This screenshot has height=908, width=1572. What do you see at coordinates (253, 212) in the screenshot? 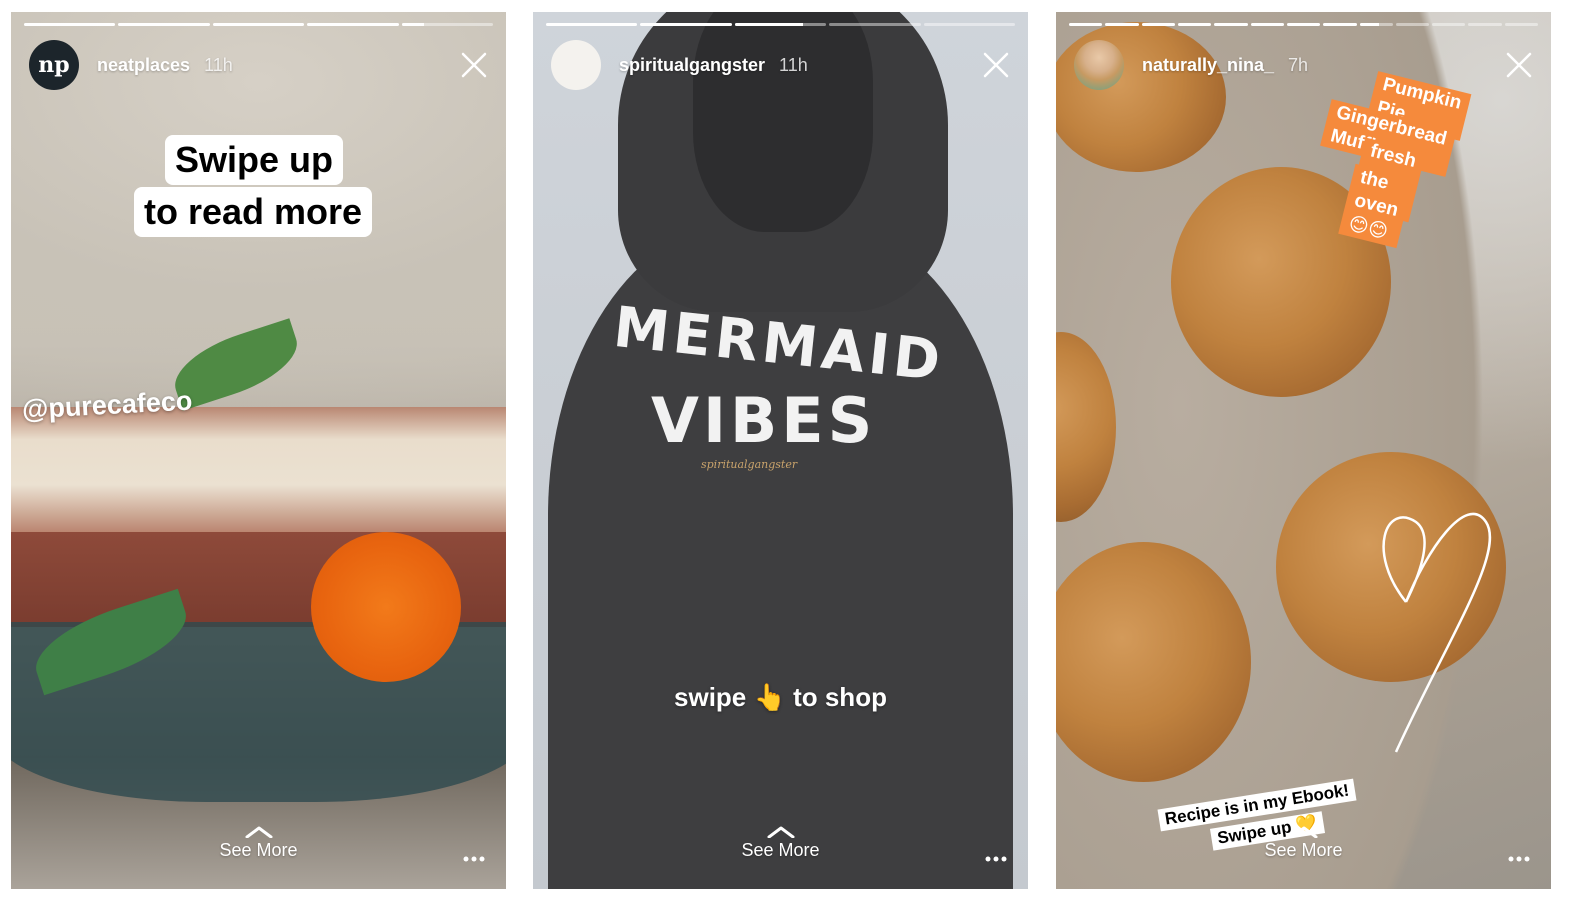
I see `caption-sticker-line2: to read more` at bounding box center [253, 212].